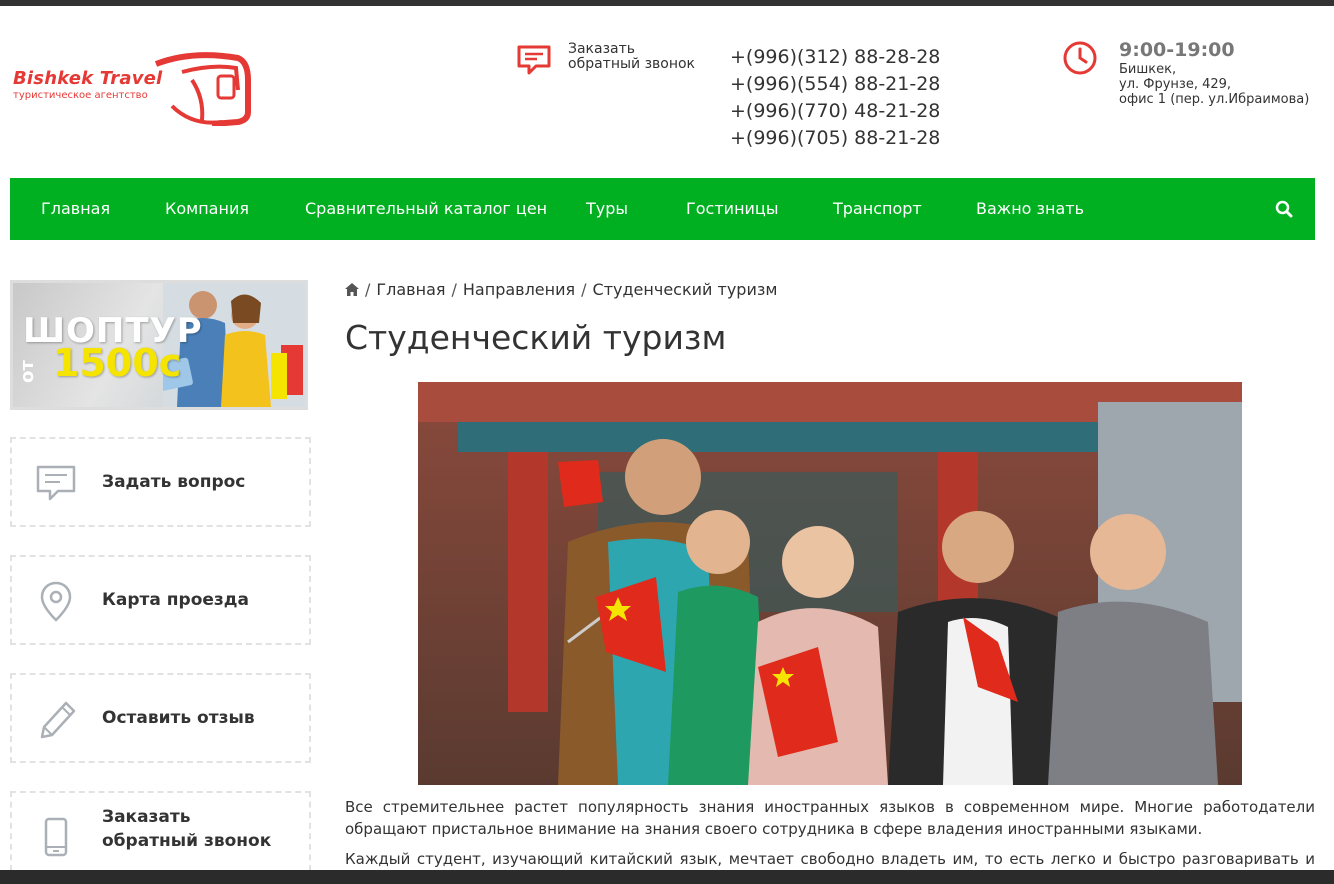  Describe the element at coordinates (410, 289) in the screenshot. I see `breadcrumb-item-home: Главная` at that location.